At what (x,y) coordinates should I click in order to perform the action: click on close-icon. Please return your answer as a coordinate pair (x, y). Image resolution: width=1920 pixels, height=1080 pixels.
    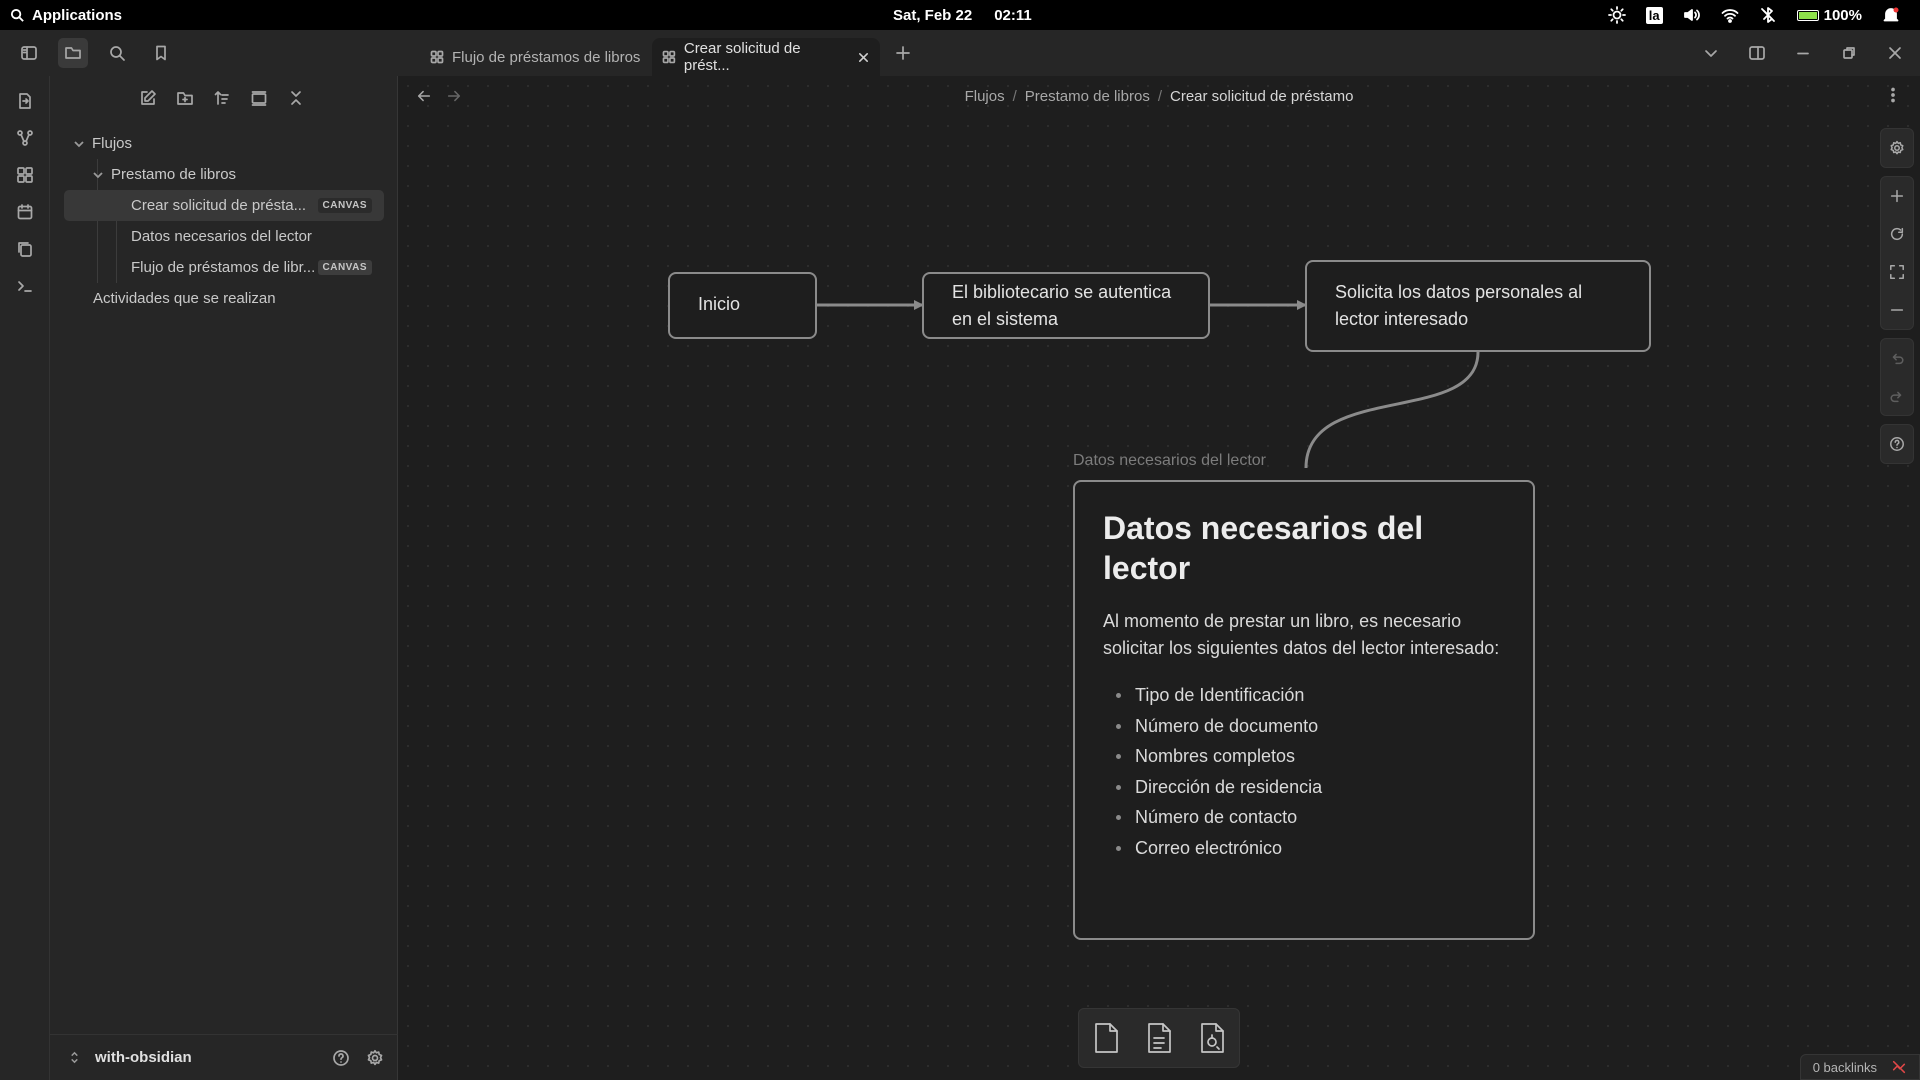
    Looking at the image, I should click on (1895, 53).